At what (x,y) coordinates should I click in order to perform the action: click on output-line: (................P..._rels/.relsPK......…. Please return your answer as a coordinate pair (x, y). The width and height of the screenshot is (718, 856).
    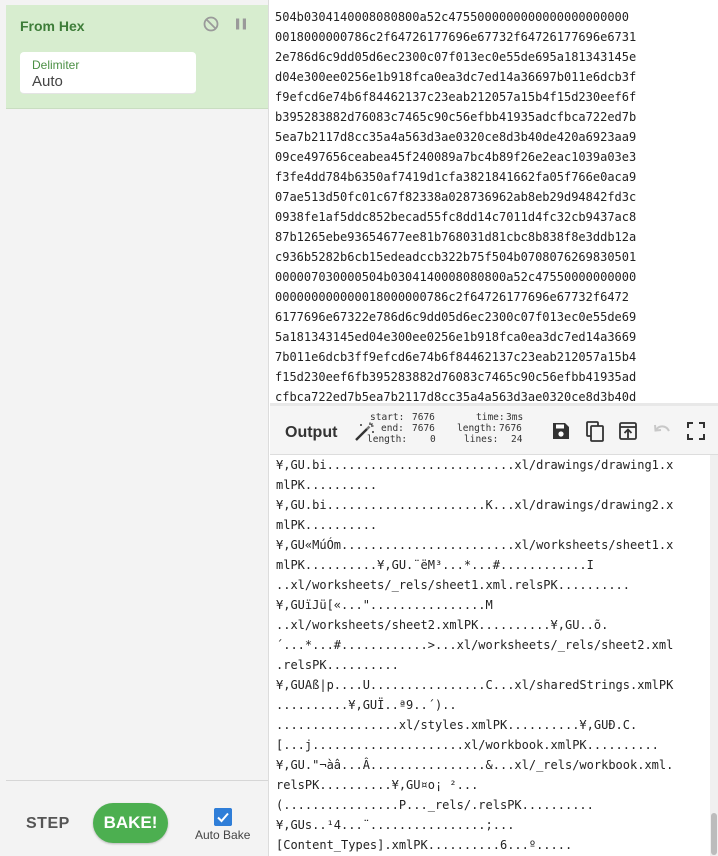
    Looking at the image, I should click on (435, 805).